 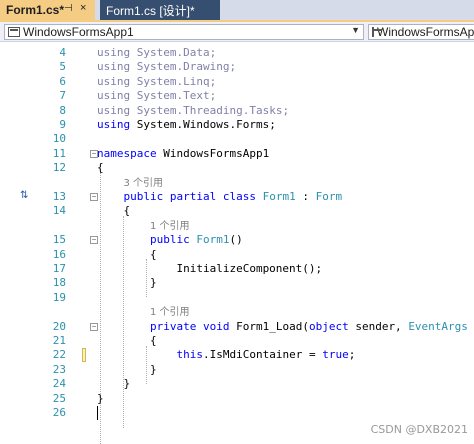 What do you see at coordinates (220, 197) in the screenshot?
I see `code-text: public partial class Form1 : Form` at bounding box center [220, 197].